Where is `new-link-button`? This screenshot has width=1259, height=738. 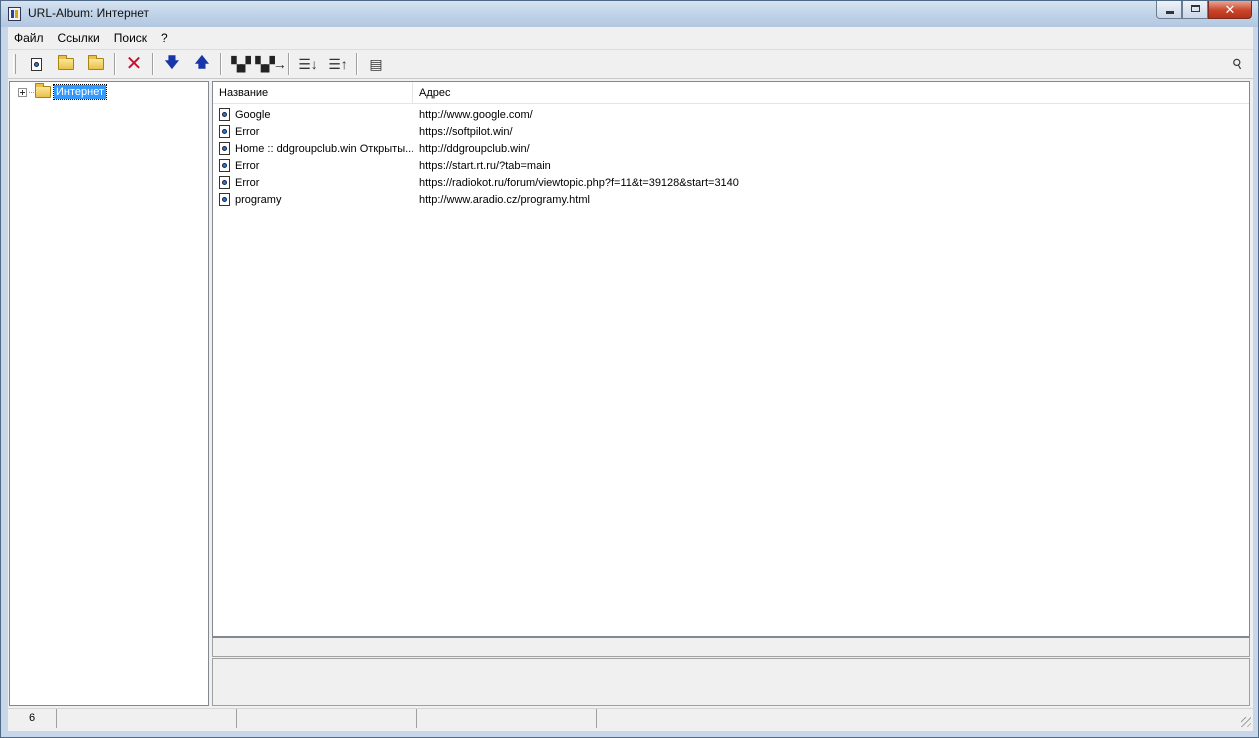
new-link-button is located at coordinates (36, 64).